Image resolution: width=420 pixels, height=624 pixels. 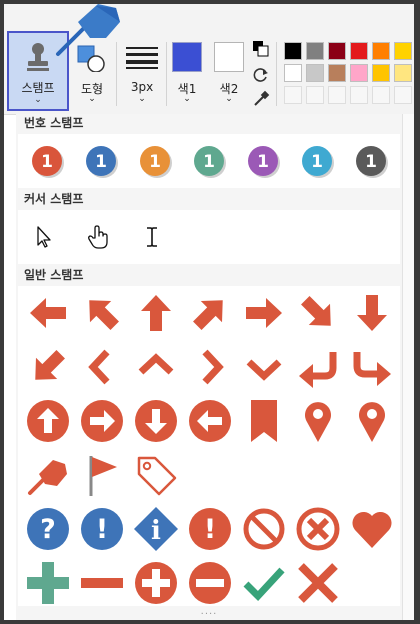 I want to click on arrow-up-right-icon, so click(x=208, y=315).